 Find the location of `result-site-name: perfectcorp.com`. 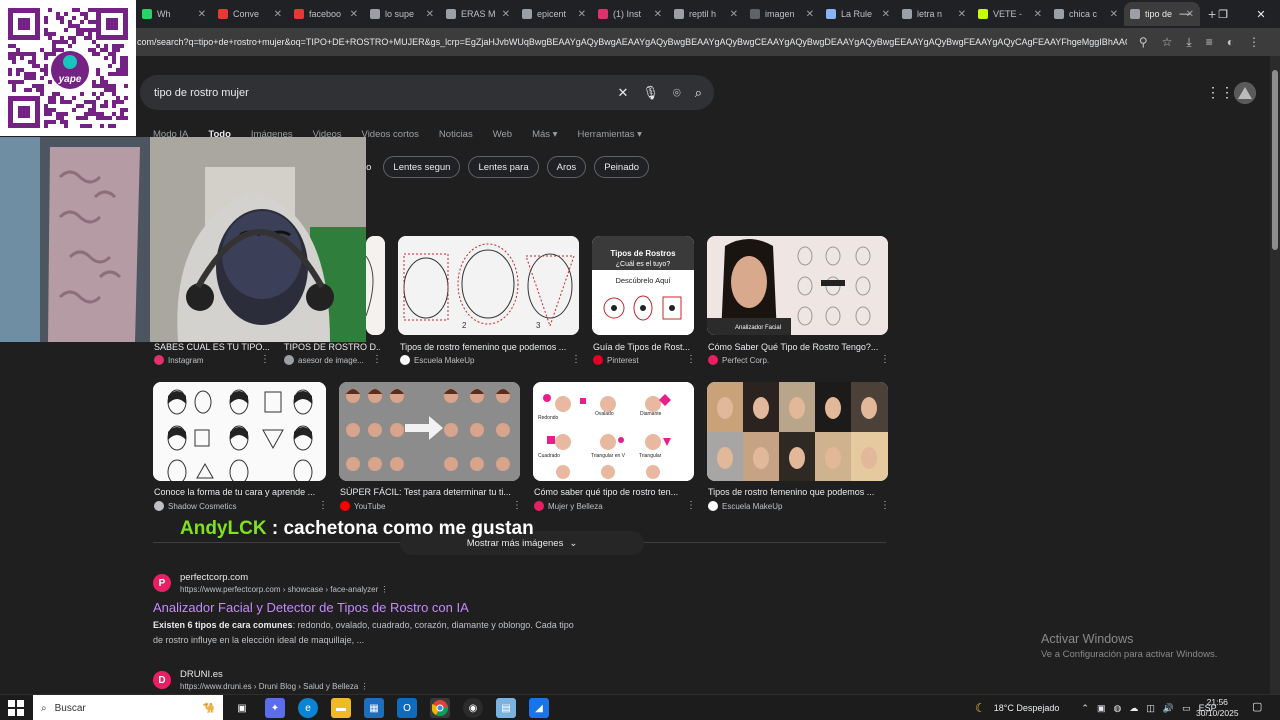

result-site-name: perfectcorp.com is located at coordinates (214, 577).